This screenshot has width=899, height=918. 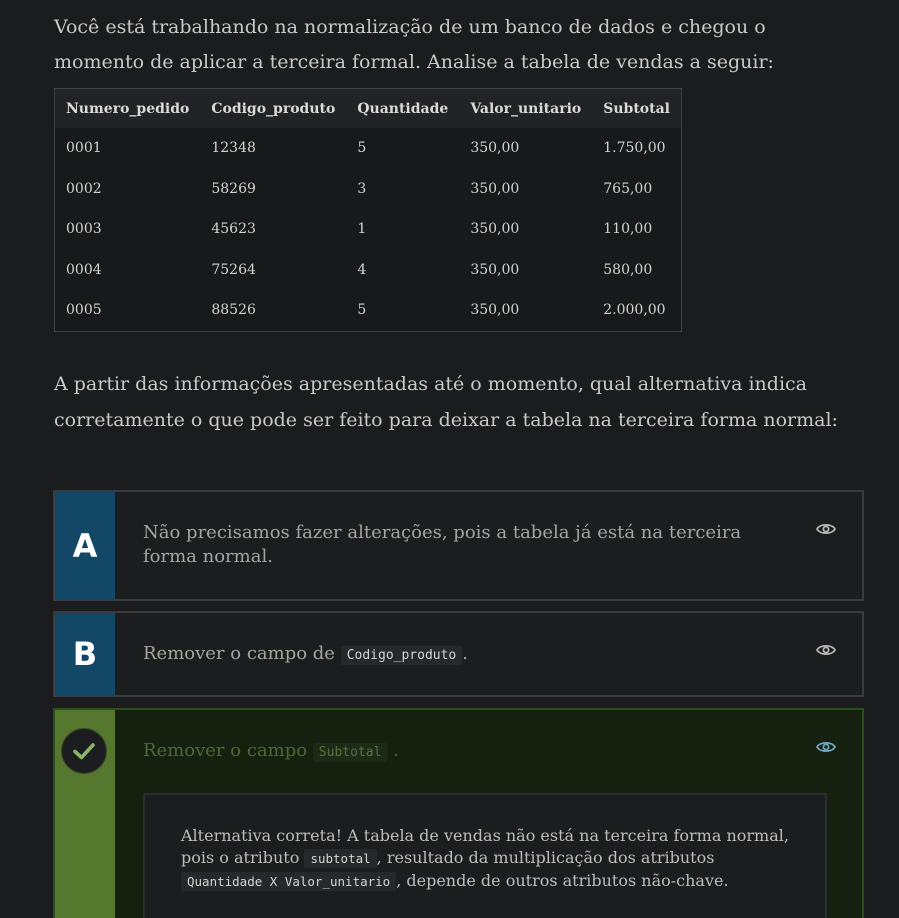 What do you see at coordinates (362, 269) in the screenshot?
I see `table-cell: 4` at bounding box center [362, 269].